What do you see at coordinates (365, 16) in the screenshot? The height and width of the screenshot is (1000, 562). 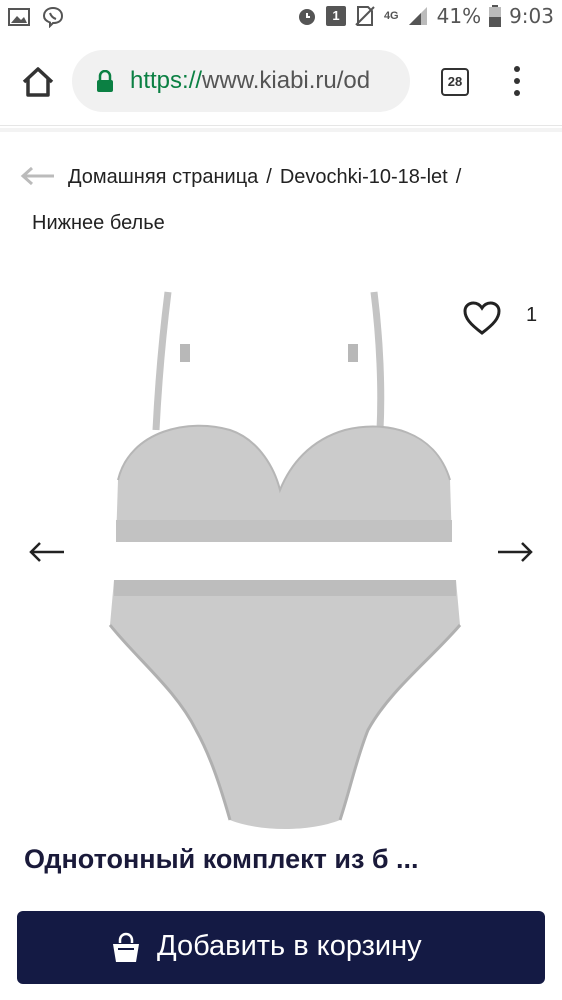 I see `no-sim-icon` at bounding box center [365, 16].